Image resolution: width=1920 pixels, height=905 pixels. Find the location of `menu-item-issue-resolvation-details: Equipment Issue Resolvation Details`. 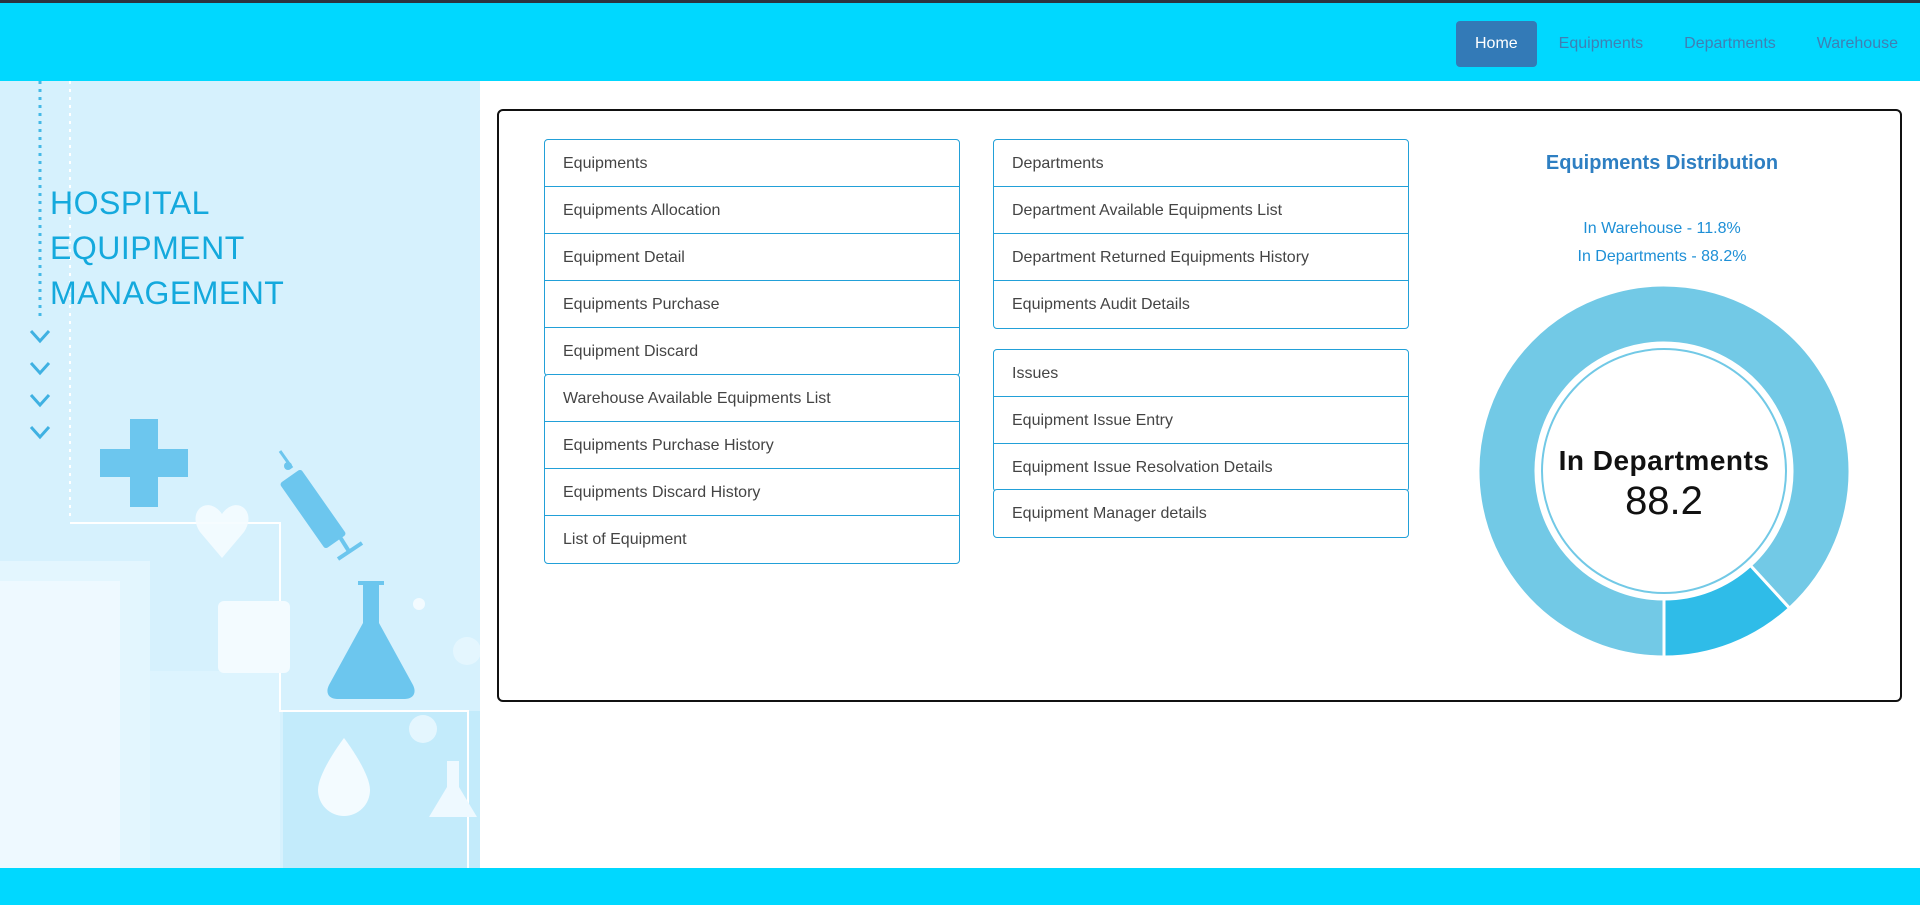

menu-item-issue-resolvation-details: Equipment Issue Resolvation Details is located at coordinates (1201, 467).